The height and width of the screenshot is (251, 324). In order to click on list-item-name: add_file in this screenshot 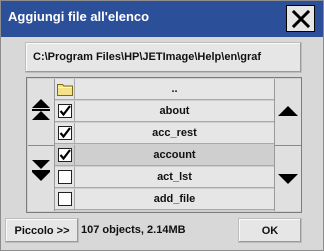, I will do `click(174, 199)`.